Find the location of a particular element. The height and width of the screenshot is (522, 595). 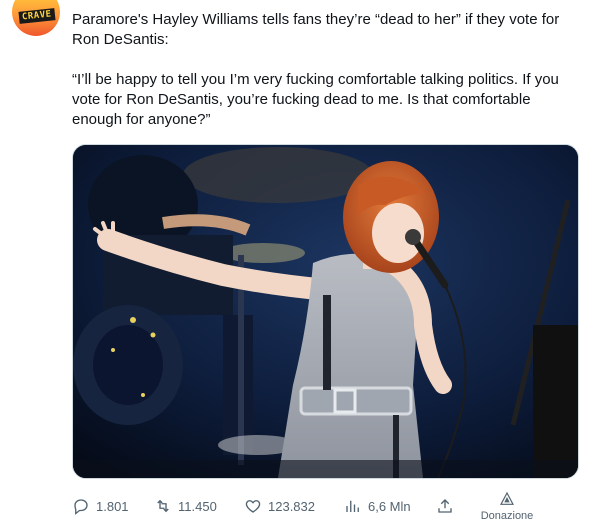

like-count: 123.832 is located at coordinates (291, 506).